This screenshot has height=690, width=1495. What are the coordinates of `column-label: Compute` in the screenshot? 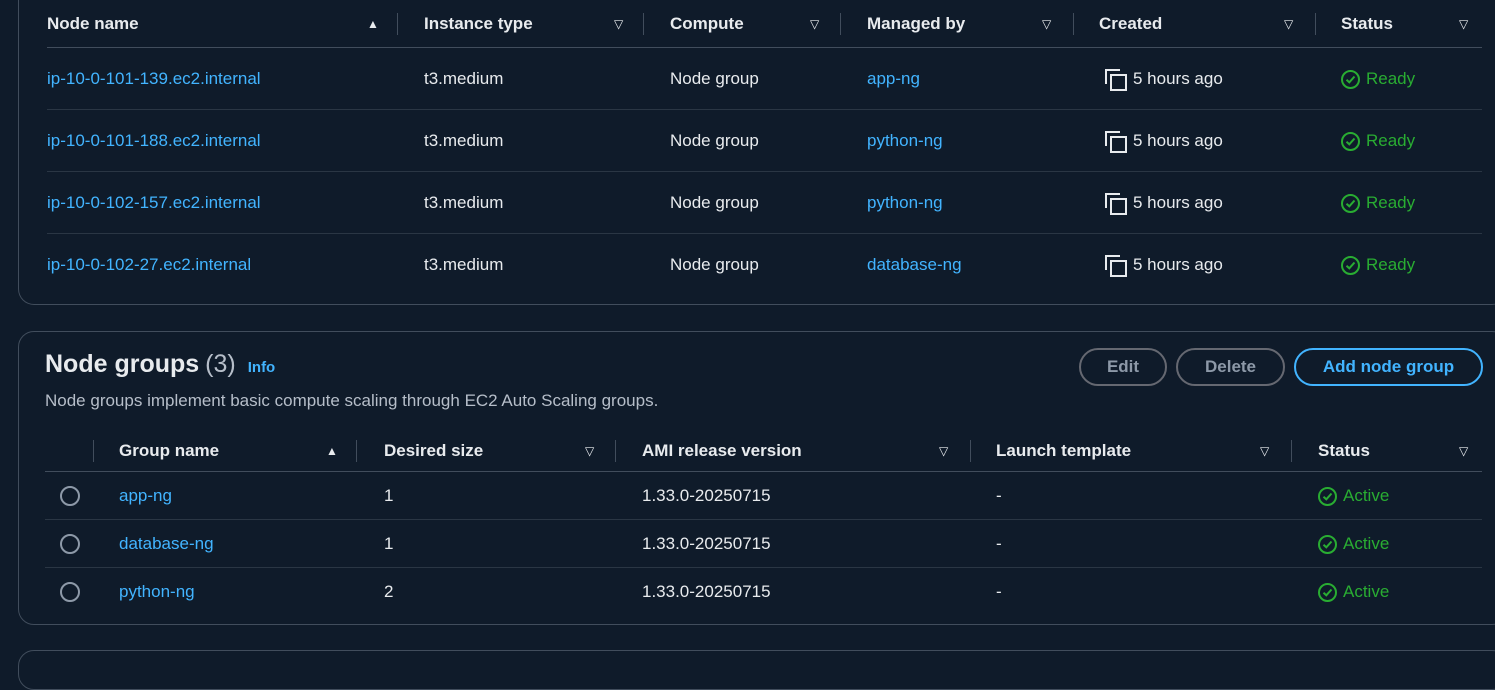 It's located at (707, 23).